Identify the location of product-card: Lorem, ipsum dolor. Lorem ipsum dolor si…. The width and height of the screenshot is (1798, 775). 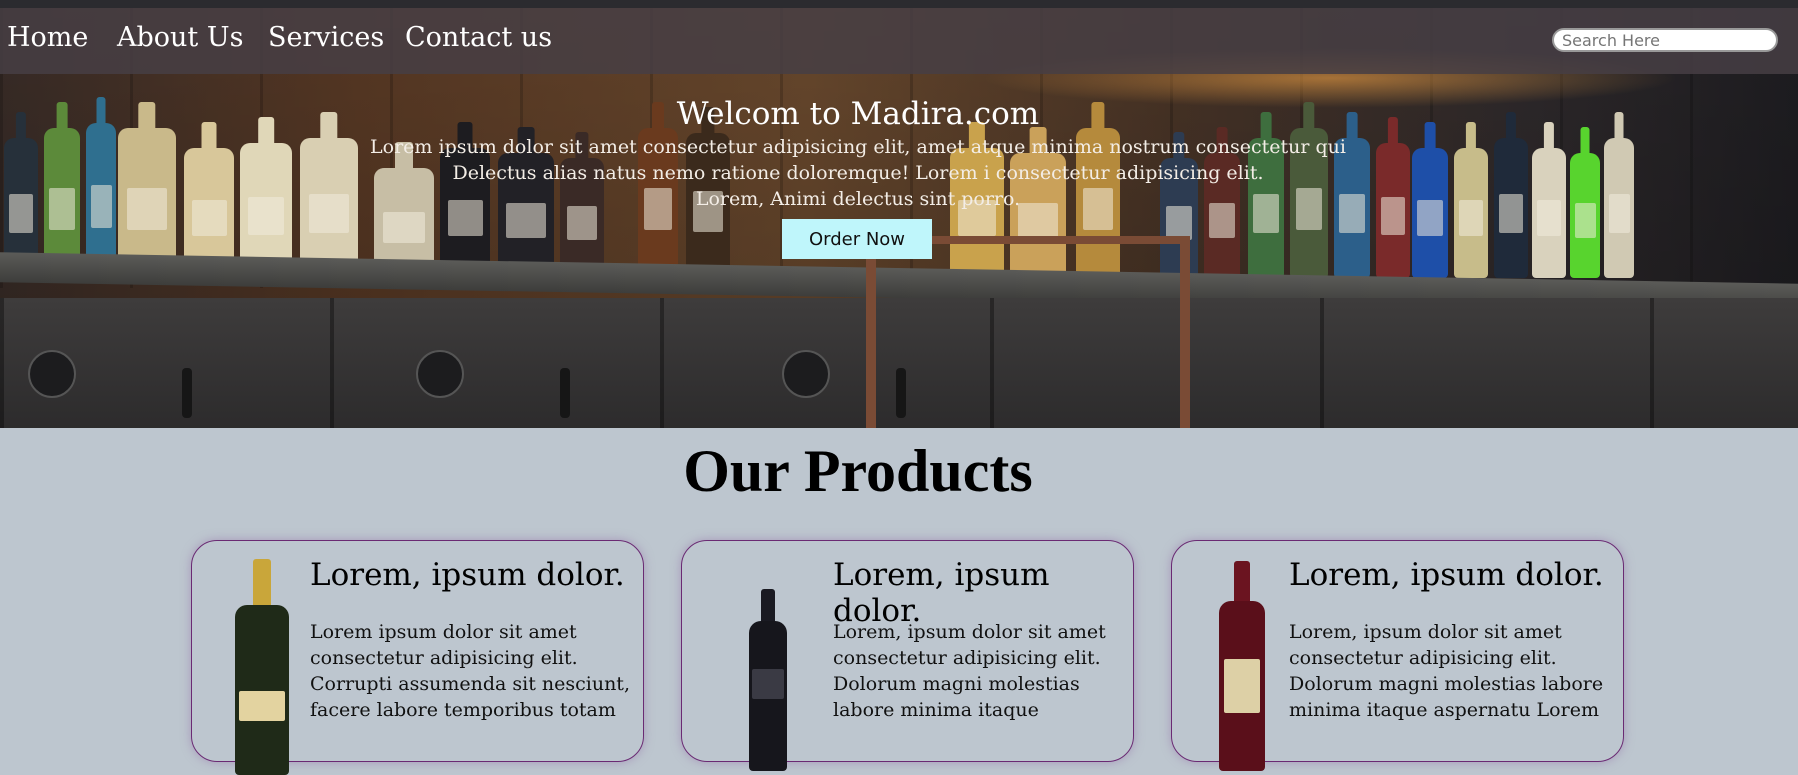
(417, 657).